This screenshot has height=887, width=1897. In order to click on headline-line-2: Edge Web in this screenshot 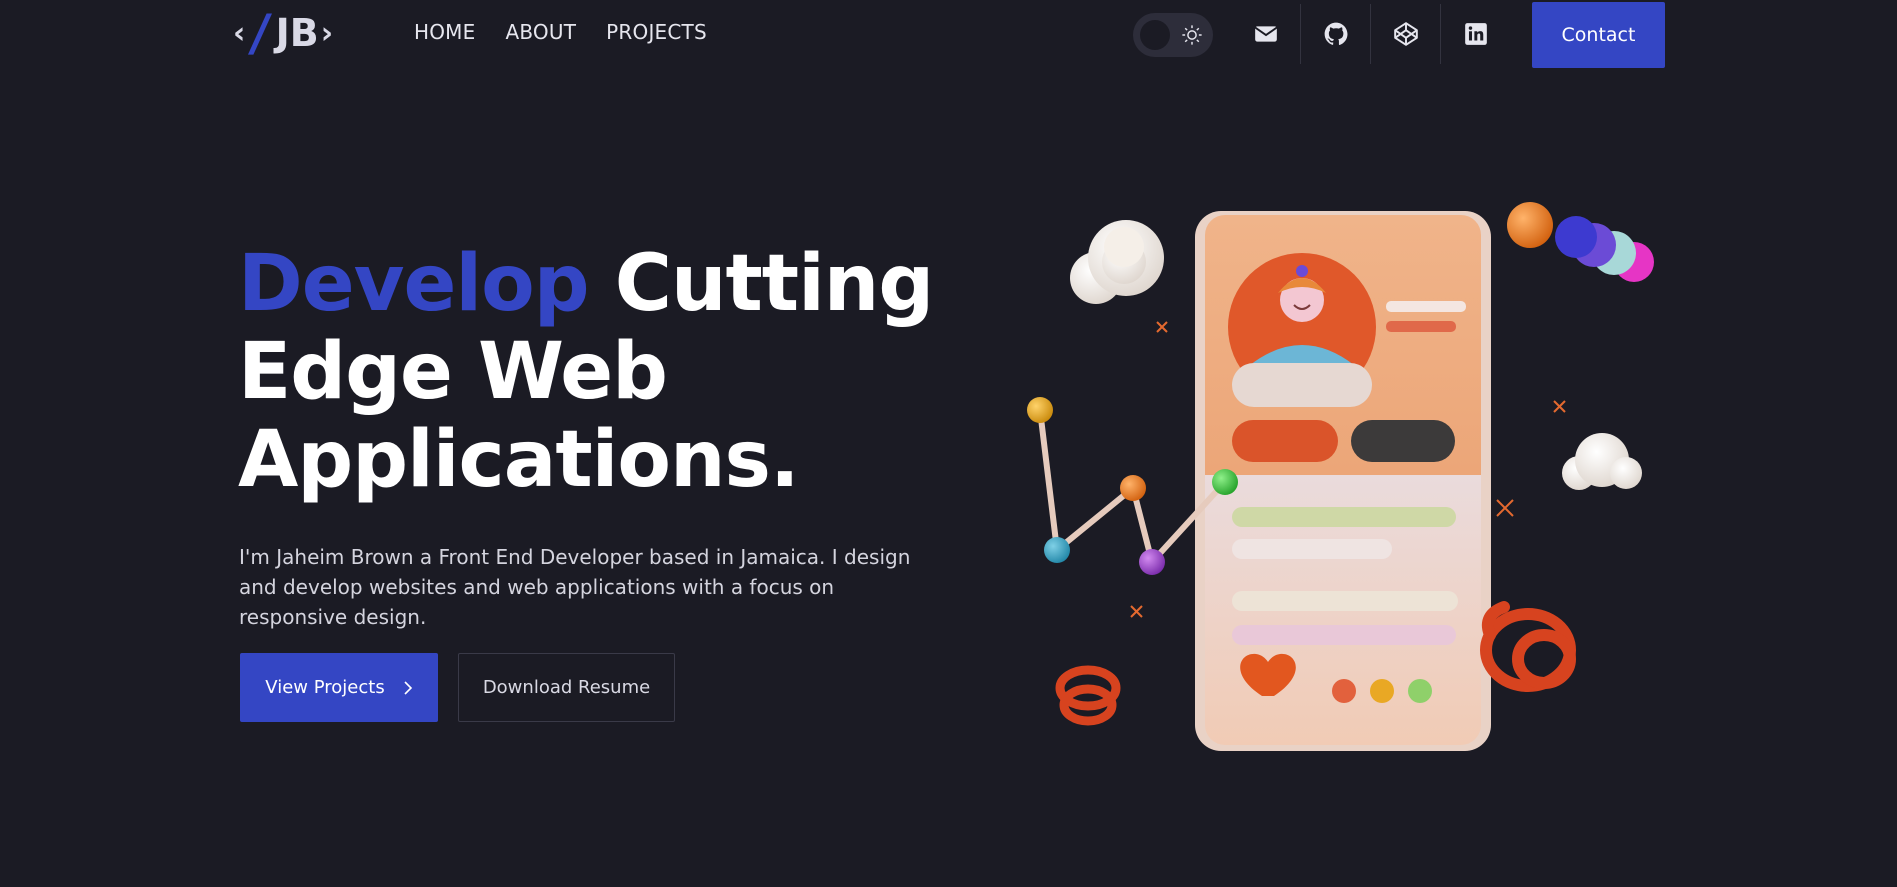, I will do `click(453, 372)`.